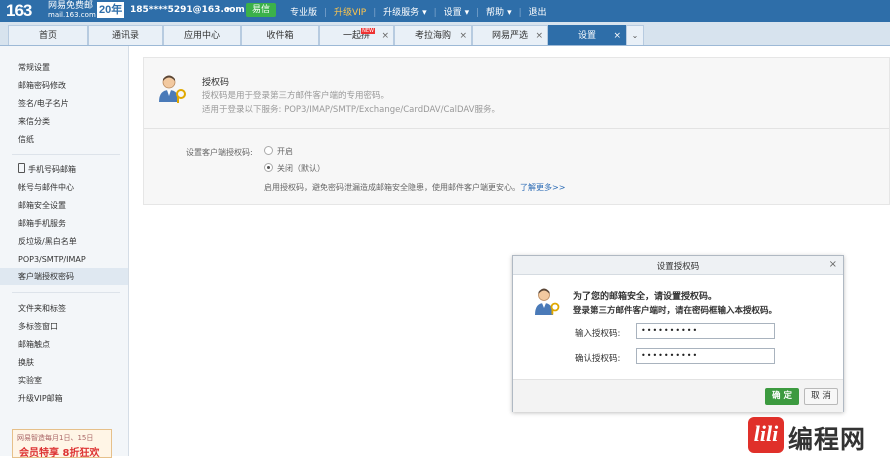 The height and width of the screenshot is (458, 890). What do you see at coordinates (202, 35) in the screenshot?
I see `tab-app-center: 应用中心` at bounding box center [202, 35].